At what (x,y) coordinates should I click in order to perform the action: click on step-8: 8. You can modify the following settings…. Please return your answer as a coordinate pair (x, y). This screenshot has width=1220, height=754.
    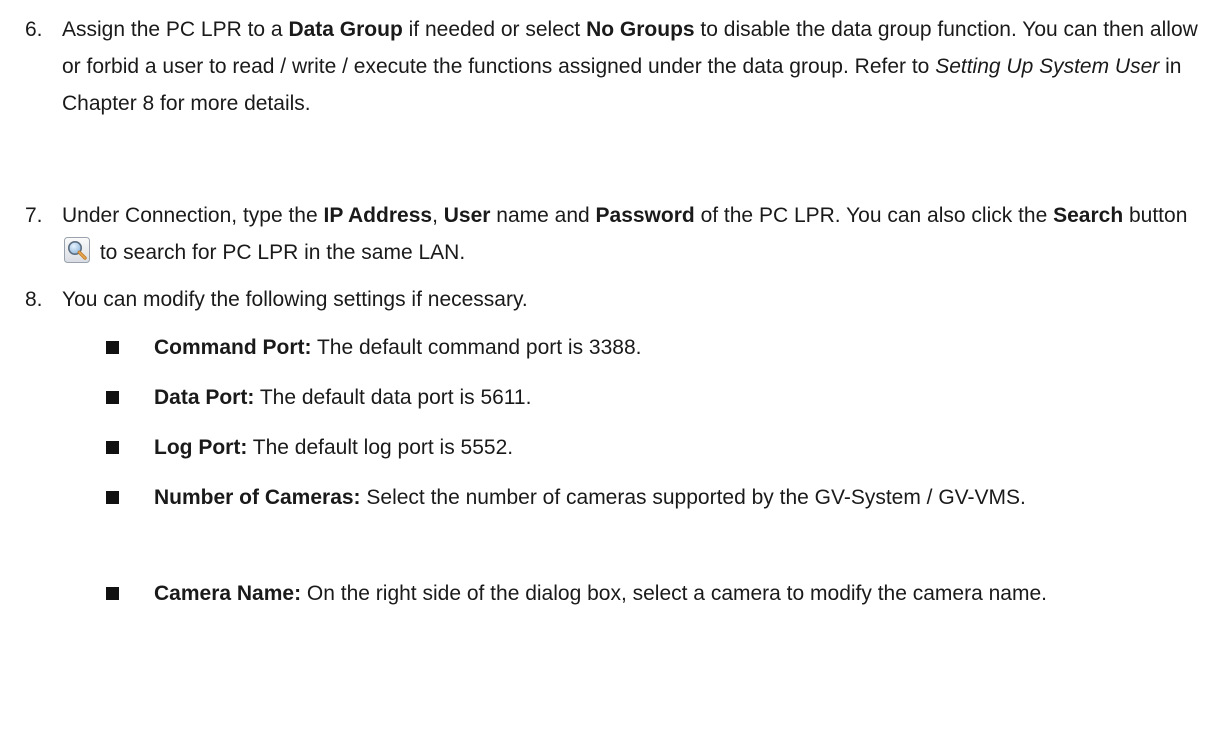
    Looking at the image, I should click on (613, 299).